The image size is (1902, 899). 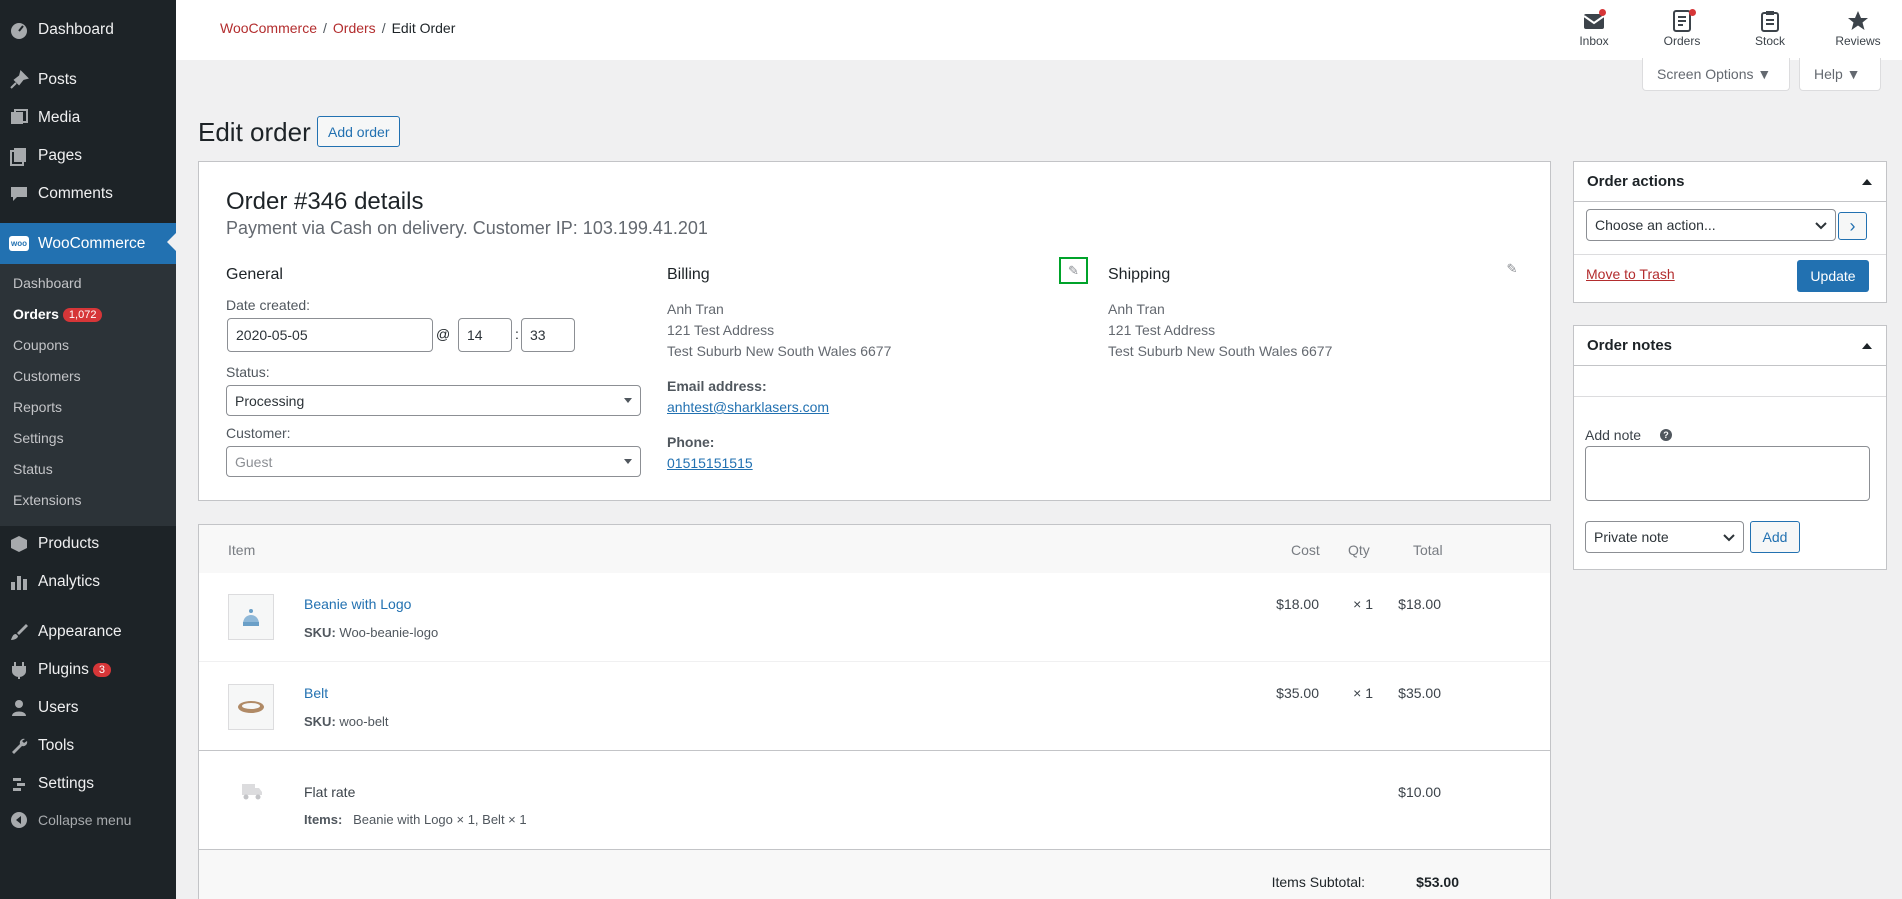 What do you see at coordinates (47, 283) in the screenshot?
I see `submenu-dashboard: Dashboard` at bounding box center [47, 283].